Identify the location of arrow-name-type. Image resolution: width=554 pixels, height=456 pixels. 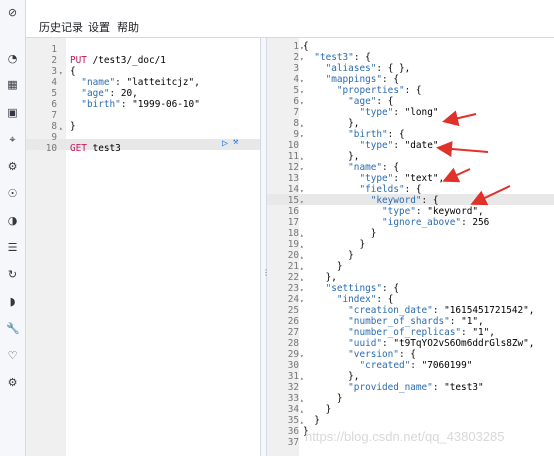
(456, 175).